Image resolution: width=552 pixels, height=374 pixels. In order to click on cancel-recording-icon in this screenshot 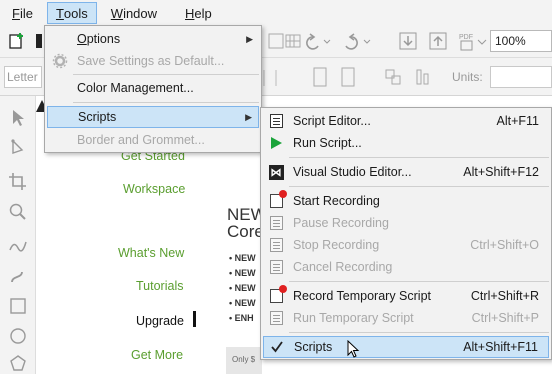, I will do `click(276, 267)`.